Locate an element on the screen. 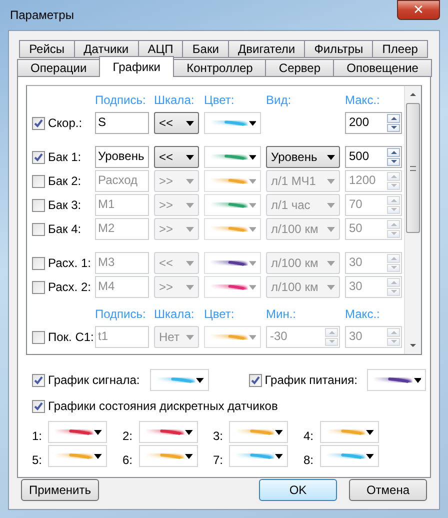  tab: Оповещение is located at coordinates (382, 68).